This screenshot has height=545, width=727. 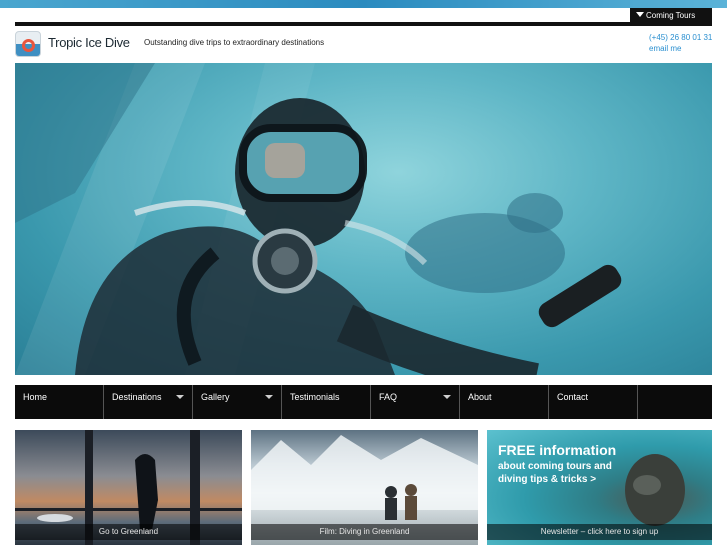 I want to click on newsletter-headline: FREE information, so click(x=557, y=450).